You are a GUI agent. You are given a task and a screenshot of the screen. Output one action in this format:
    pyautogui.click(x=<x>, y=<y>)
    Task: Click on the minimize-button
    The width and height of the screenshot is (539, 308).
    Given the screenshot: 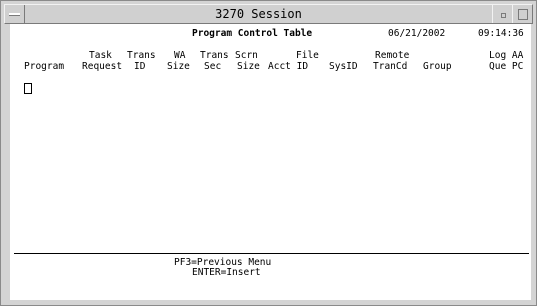 What is the action you would take?
    pyautogui.click(x=502, y=14)
    